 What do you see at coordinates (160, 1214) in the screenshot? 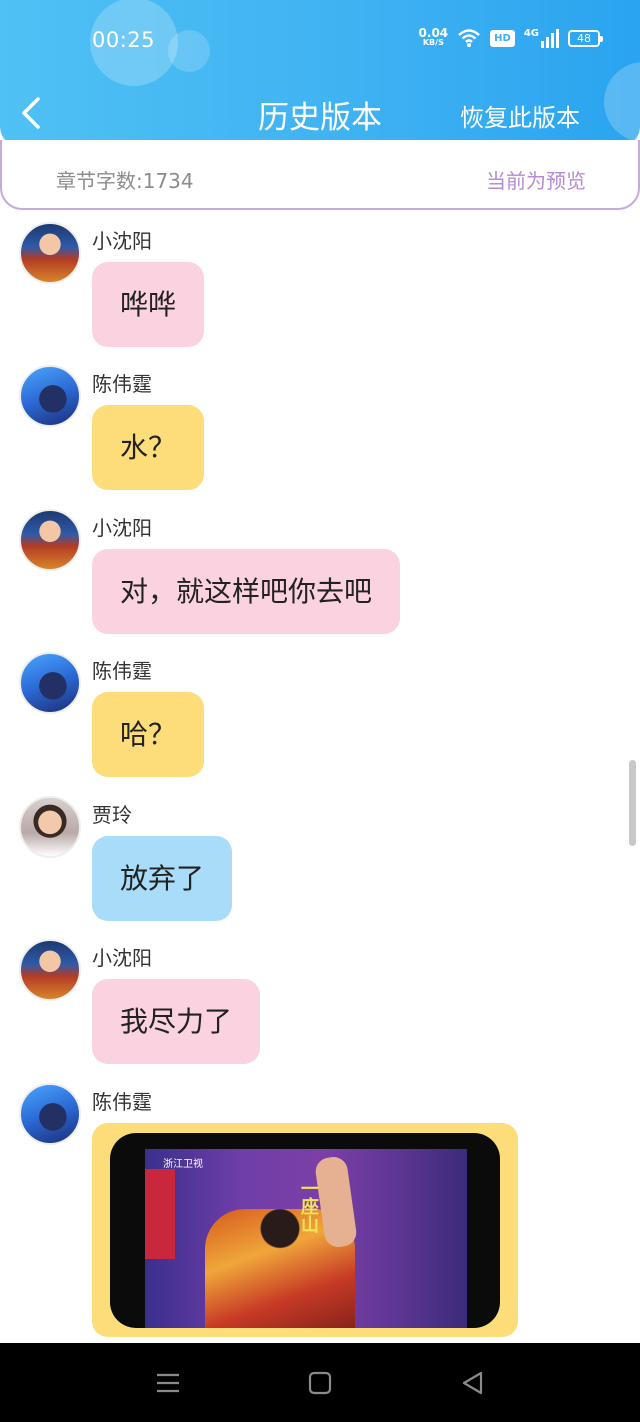
I see `stage-sign` at bounding box center [160, 1214].